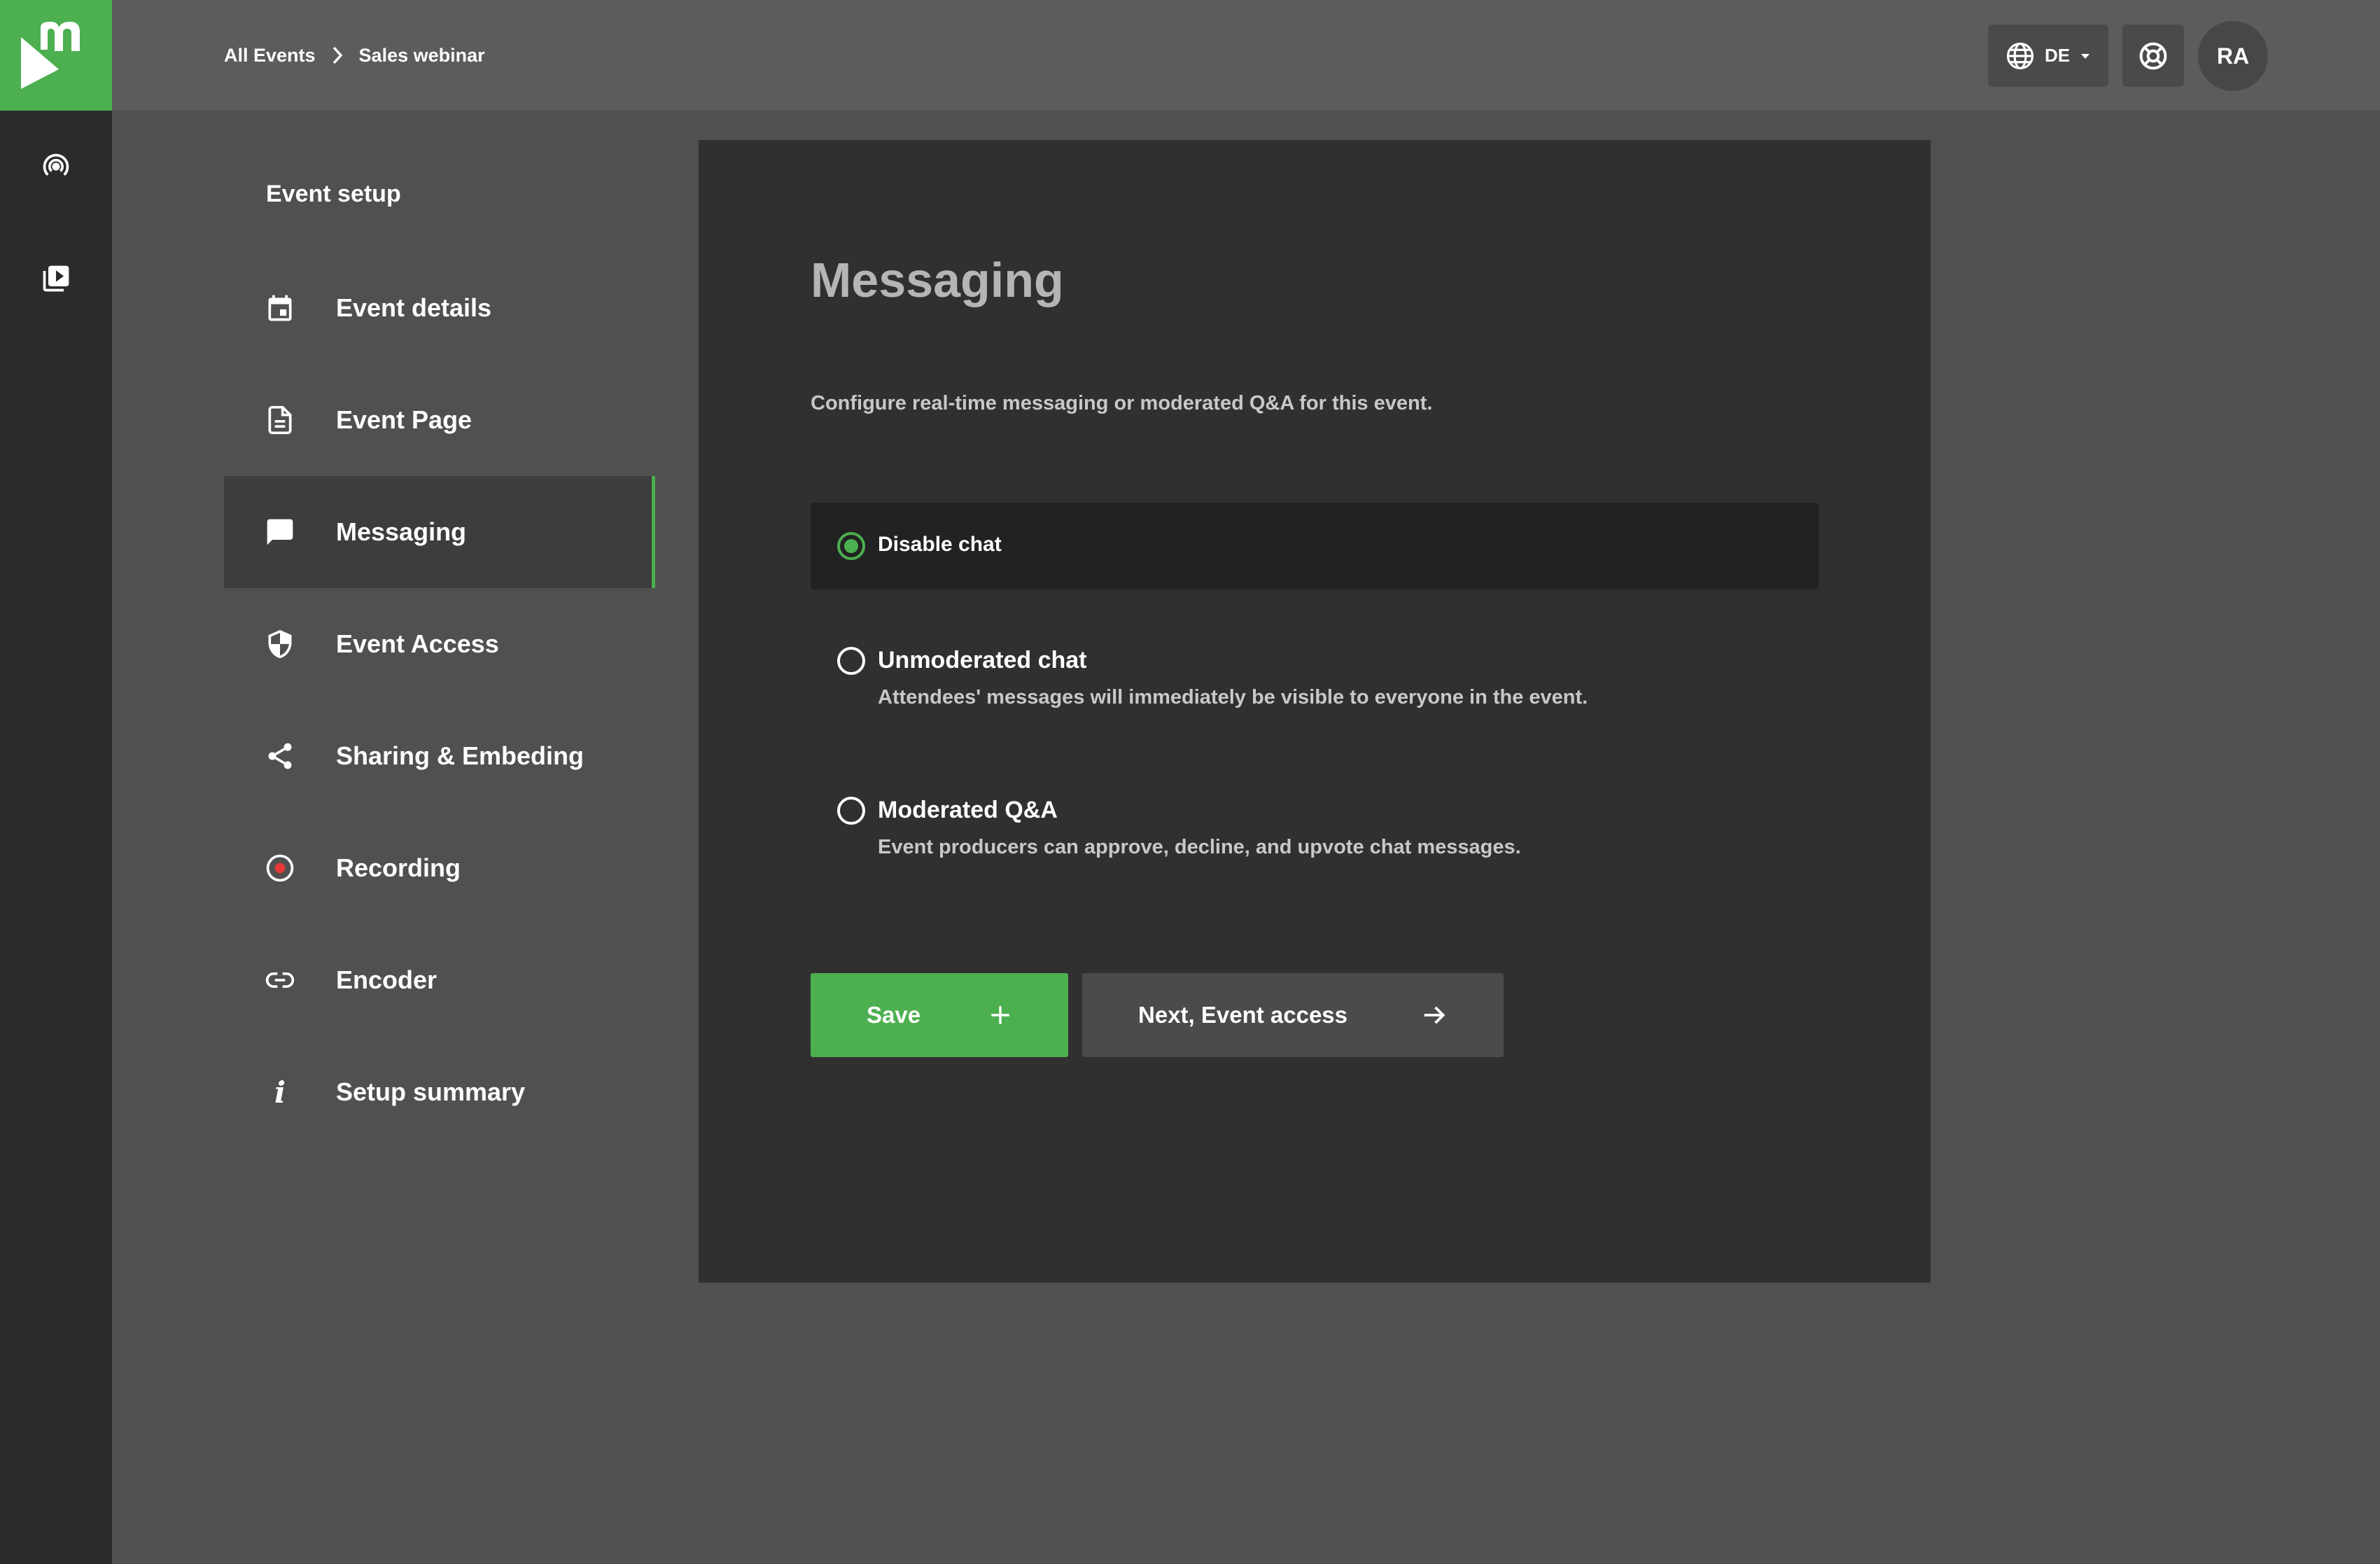 The height and width of the screenshot is (1564, 2380). What do you see at coordinates (387, 979) in the screenshot?
I see `nav-label: Encoder` at bounding box center [387, 979].